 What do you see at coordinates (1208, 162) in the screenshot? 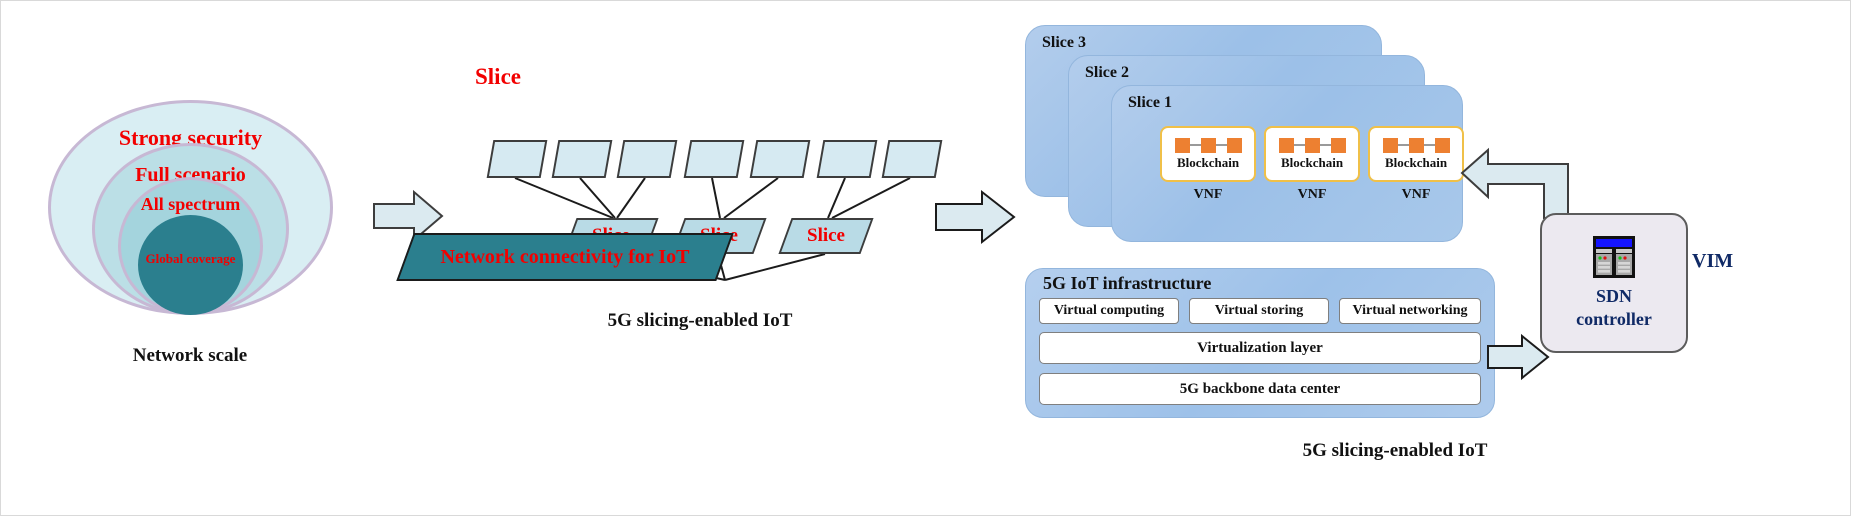
I see `vnf-blockchain-1-label: Blockchain` at bounding box center [1208, 162].